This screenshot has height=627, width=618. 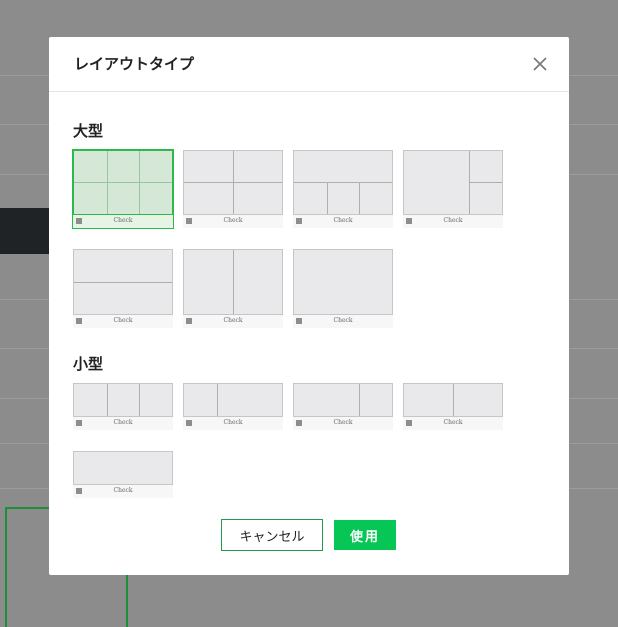 I want to click on layout-option-large-6-grid: Check, so click(x=123, y=189).